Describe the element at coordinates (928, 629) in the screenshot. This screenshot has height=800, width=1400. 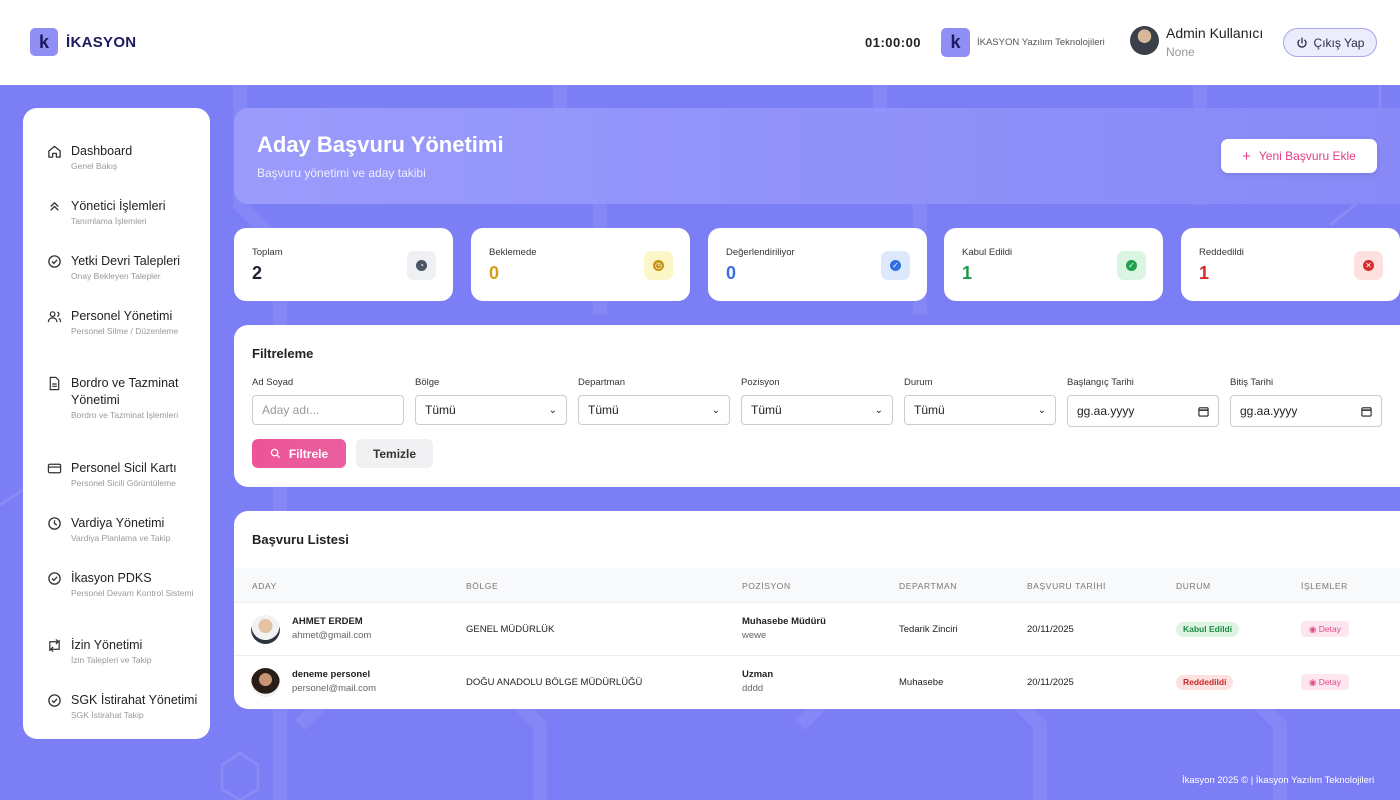
I see `candidate-department: Tedarik Zinciri` at that location.